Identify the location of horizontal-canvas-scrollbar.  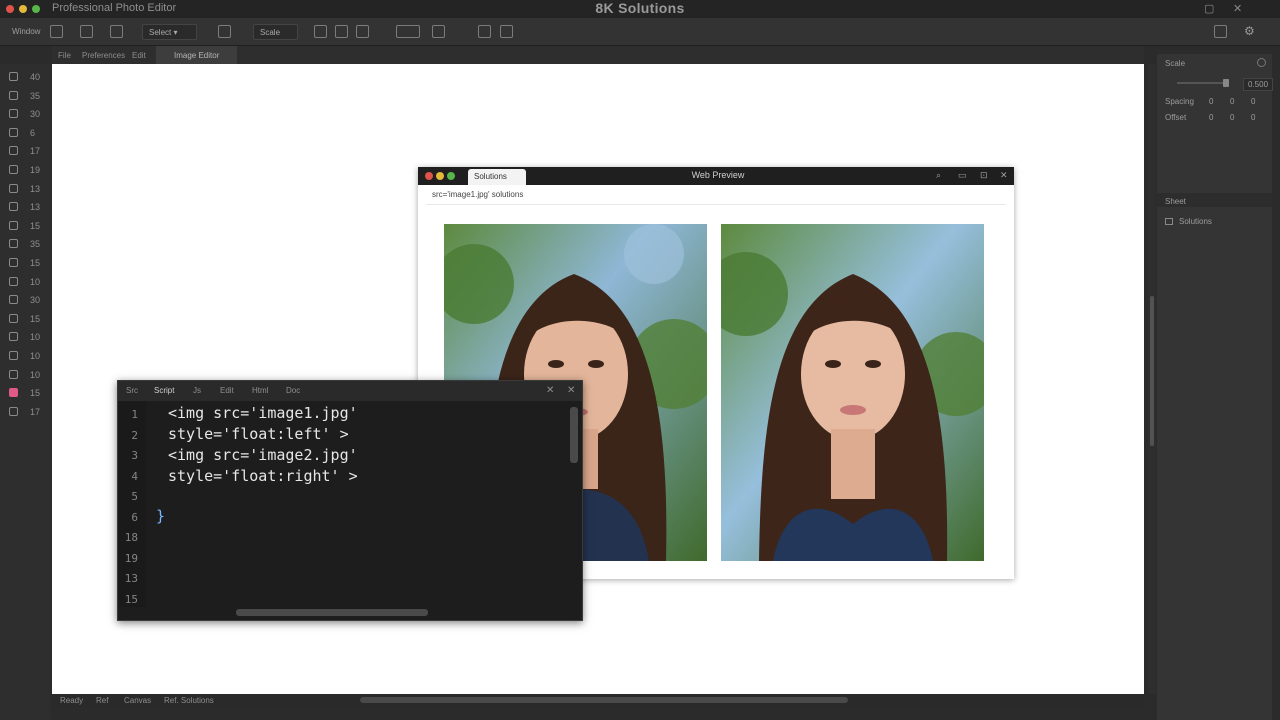
(604, 700).